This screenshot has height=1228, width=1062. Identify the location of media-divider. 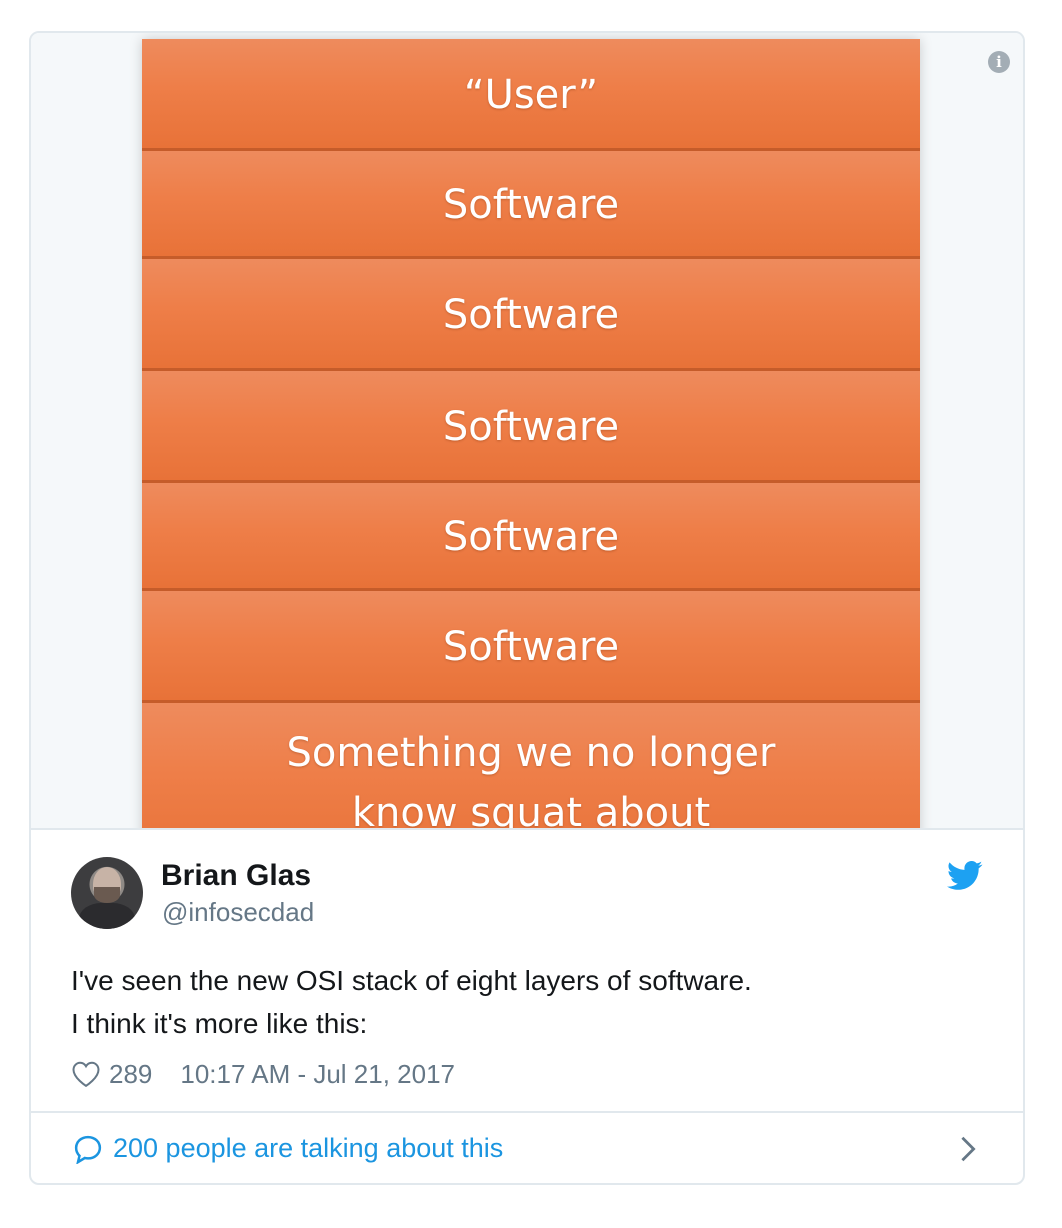
(527, 829).